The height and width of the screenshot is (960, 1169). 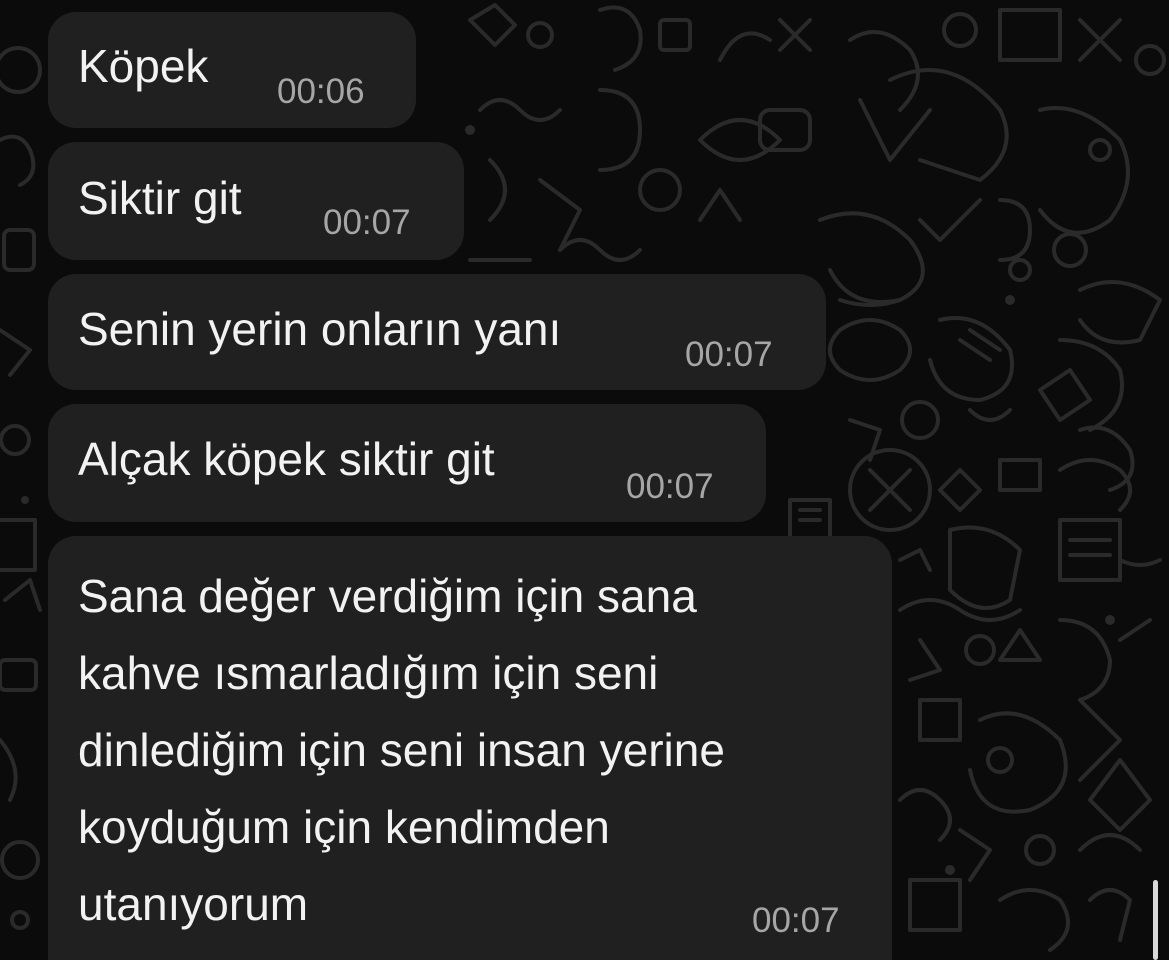 I want to click on message-line: kahve ısmarladığım için seni, so click(x=368, y=673).